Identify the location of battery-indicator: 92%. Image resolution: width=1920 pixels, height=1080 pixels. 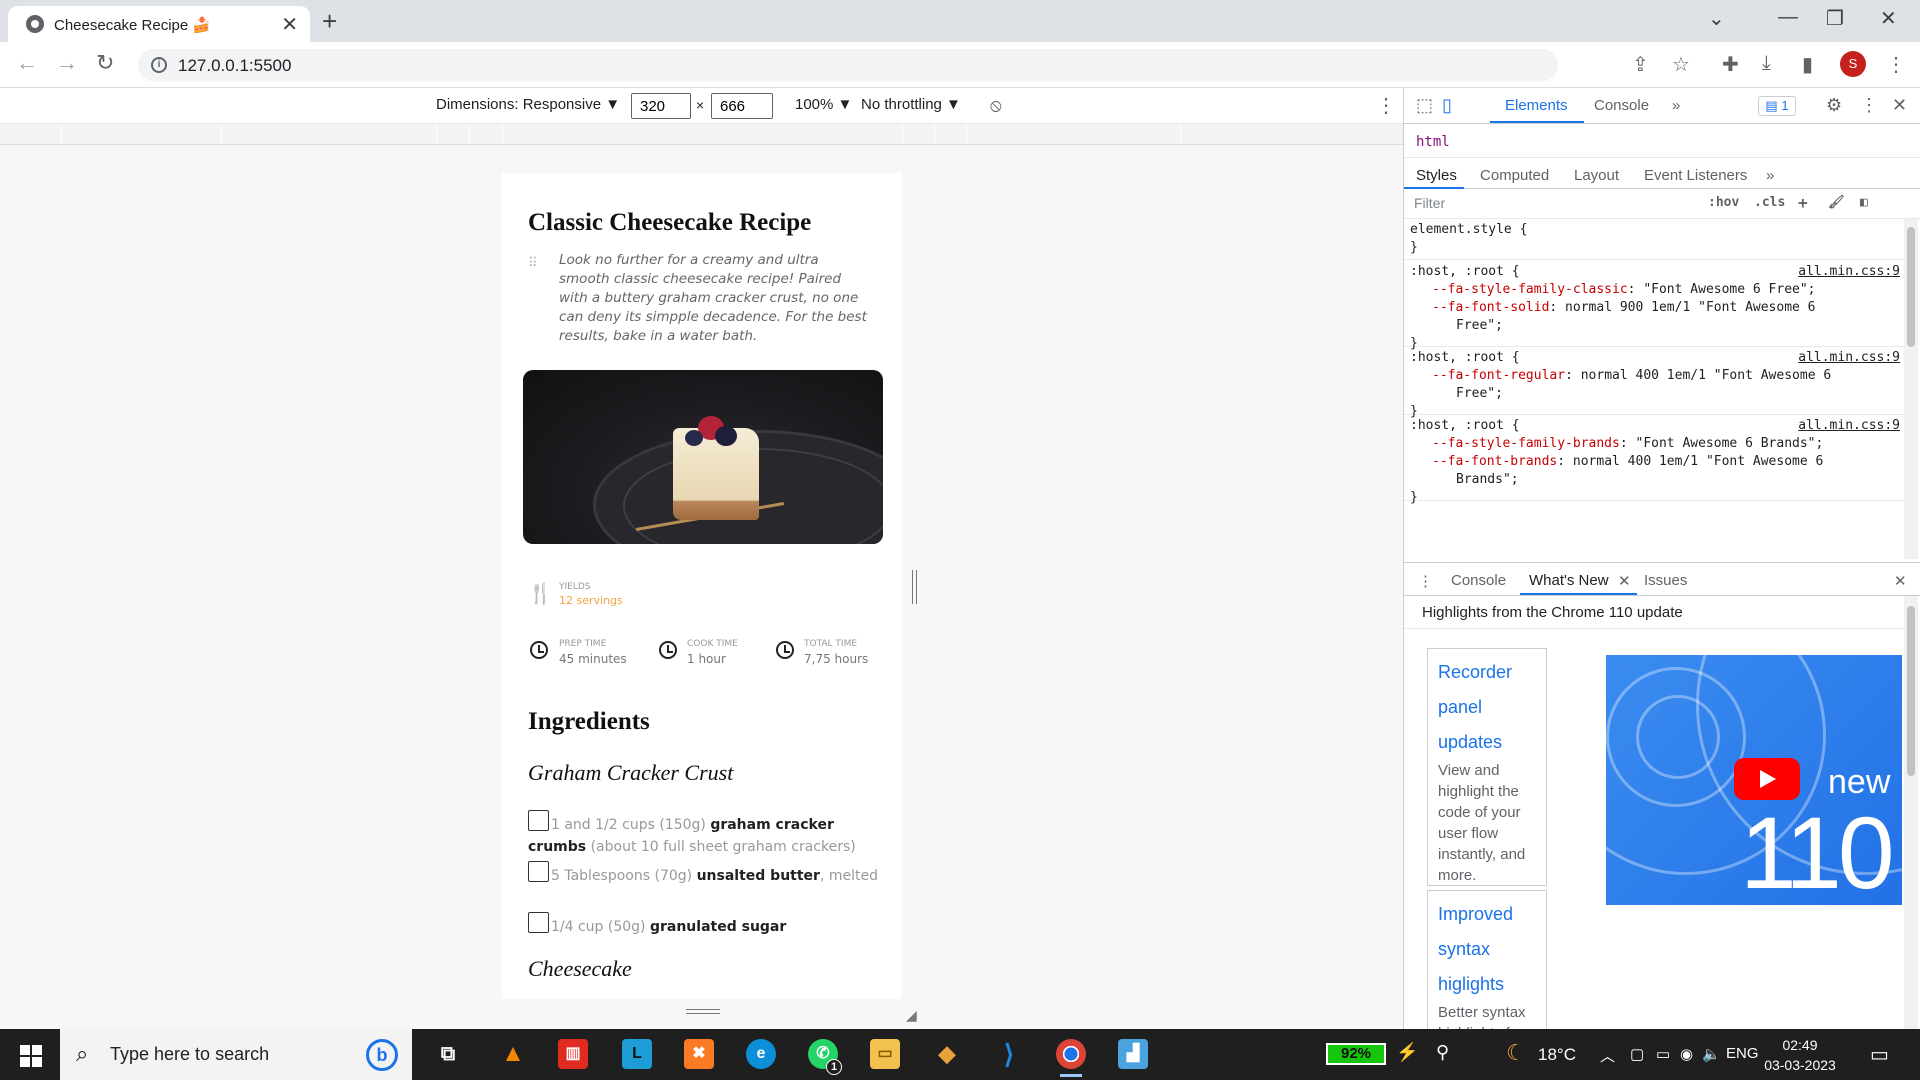
(1356, 1054).